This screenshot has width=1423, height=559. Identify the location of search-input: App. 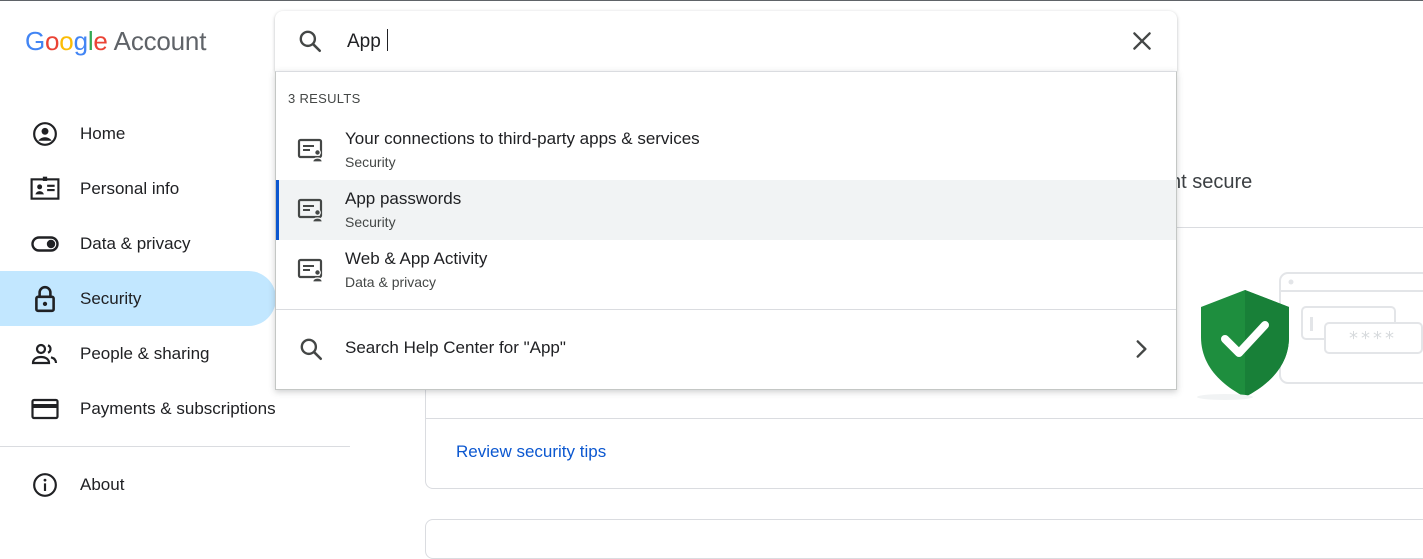
(367, 41).